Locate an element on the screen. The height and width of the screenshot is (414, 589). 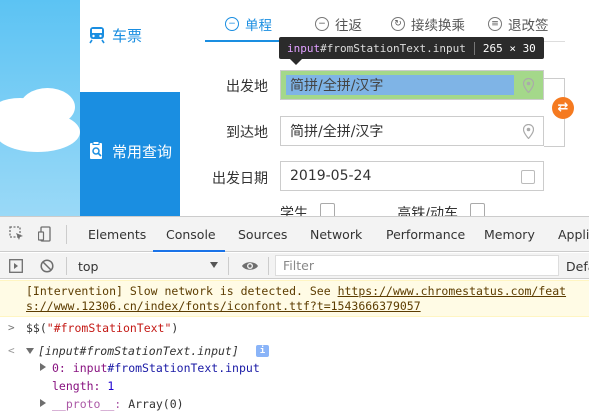
clear-console-icon is located at coordinates (47, 266).